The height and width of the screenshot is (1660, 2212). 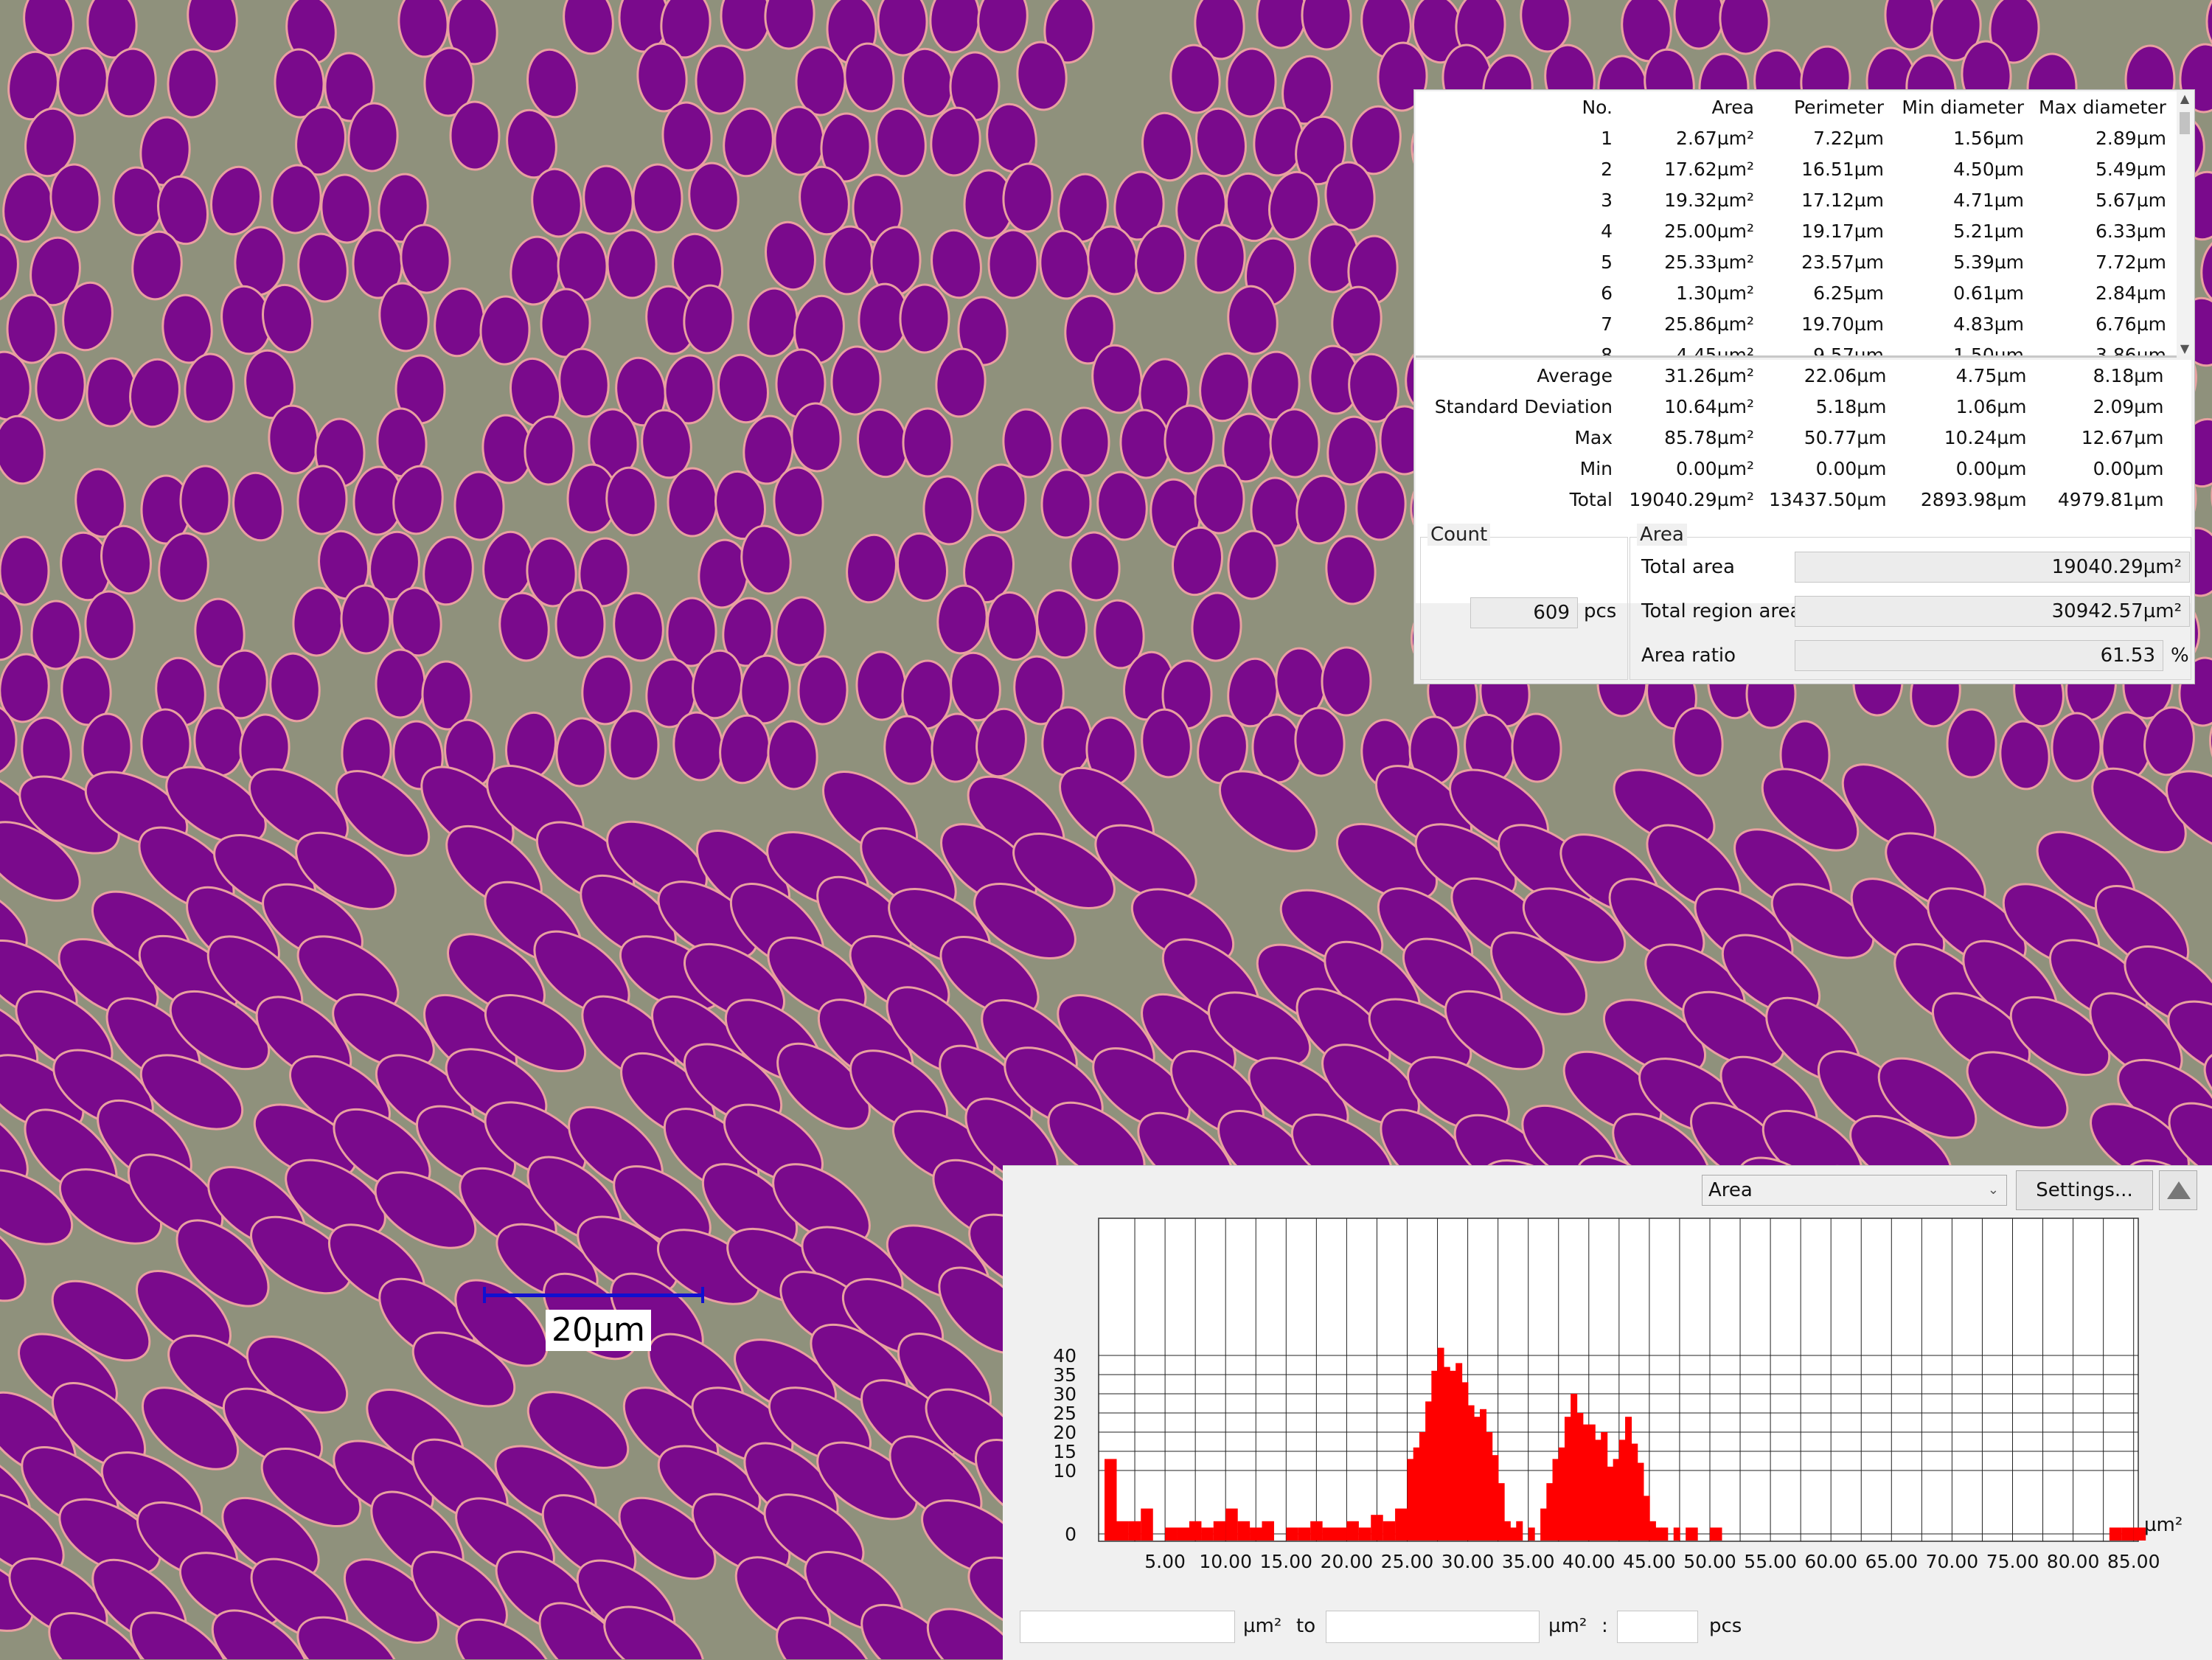 What do you see at coordinates (1127, 1627) in the screenshot?
I see `range-min-input` at bounding box center [1127, 1627].